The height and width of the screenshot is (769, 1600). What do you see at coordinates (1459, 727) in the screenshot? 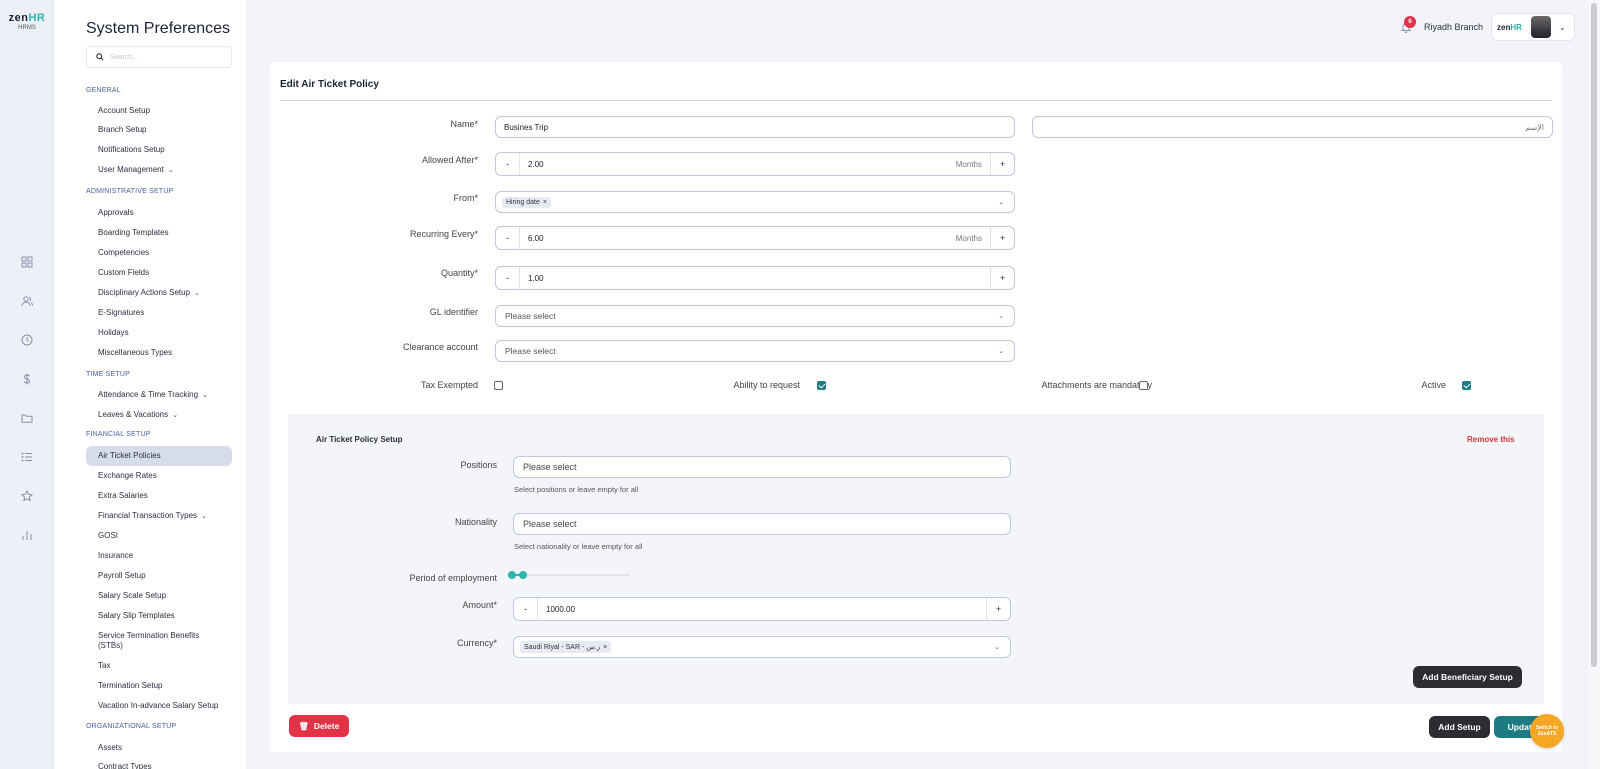
I see `add-setup-button: Add Setup` at bounding box center [1459, 727].